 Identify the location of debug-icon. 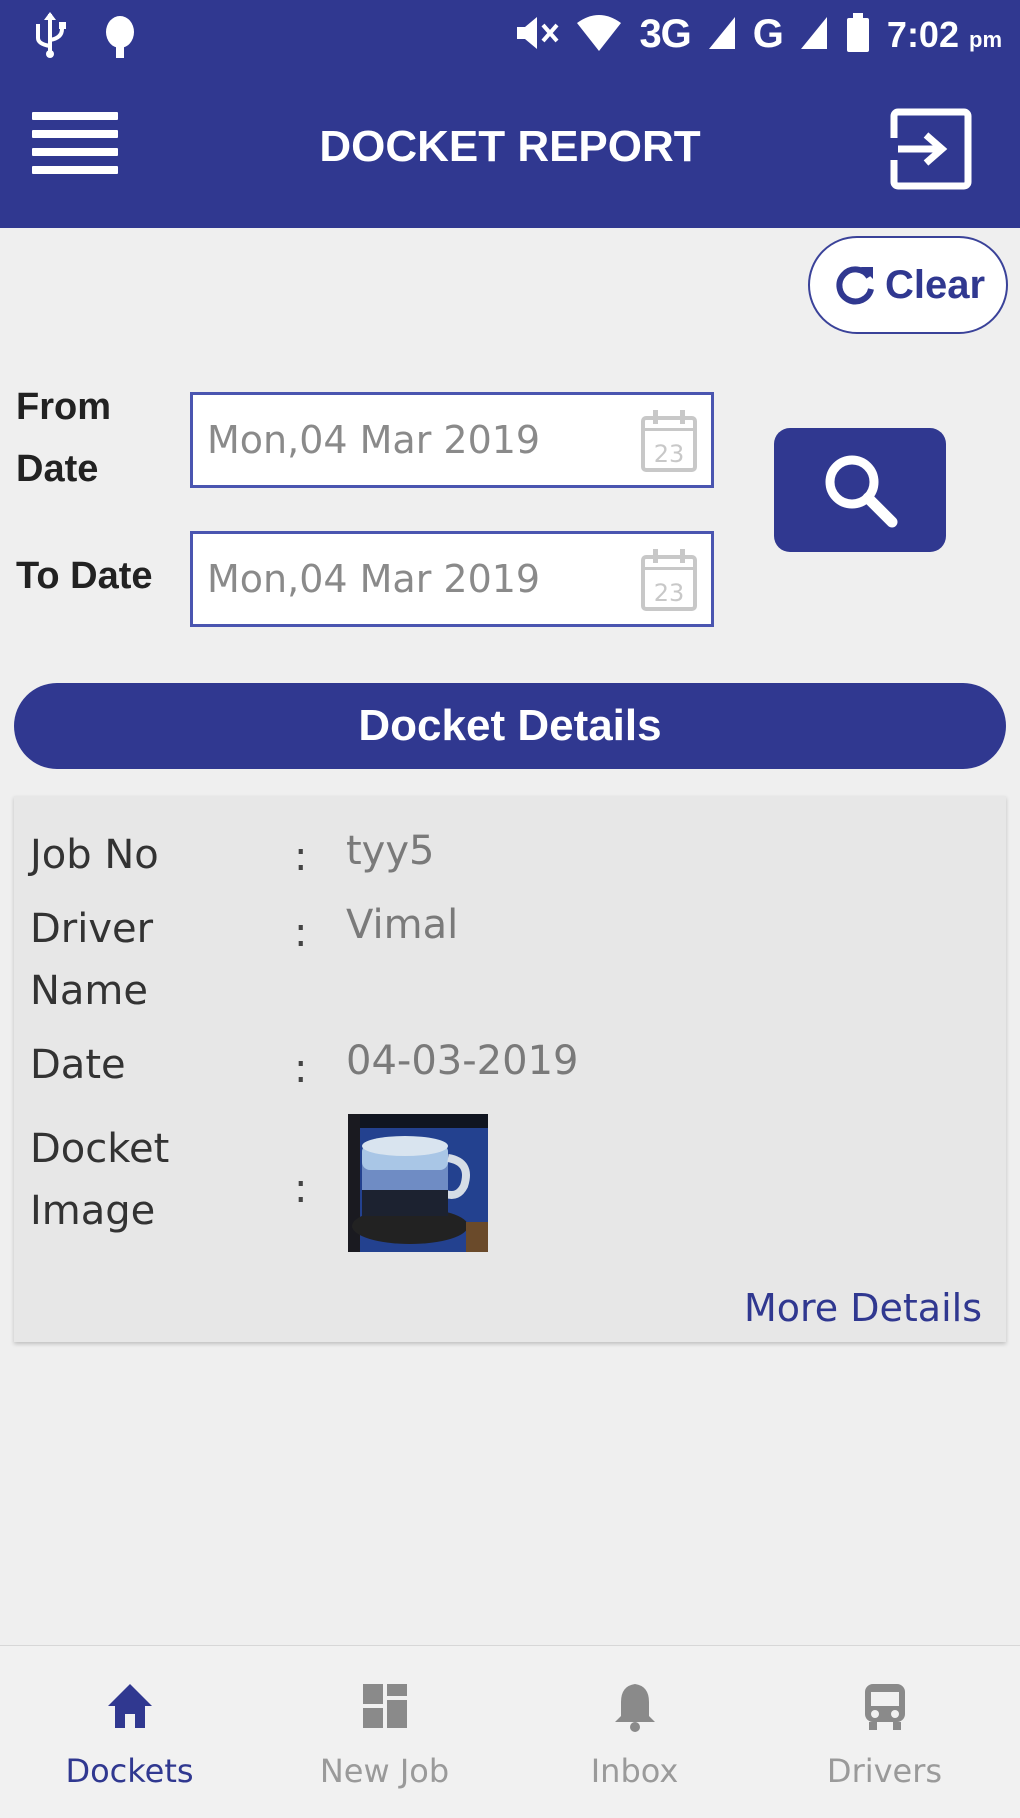
(120, 37).